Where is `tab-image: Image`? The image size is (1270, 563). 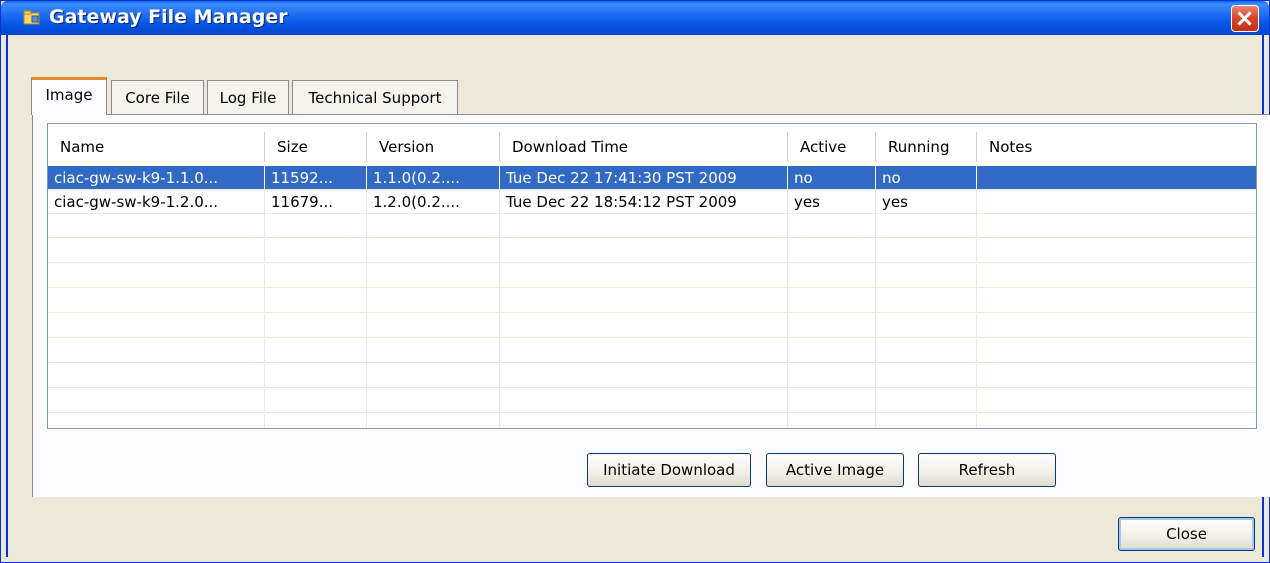
tab-image: Image is located at coordinates (69, 96).